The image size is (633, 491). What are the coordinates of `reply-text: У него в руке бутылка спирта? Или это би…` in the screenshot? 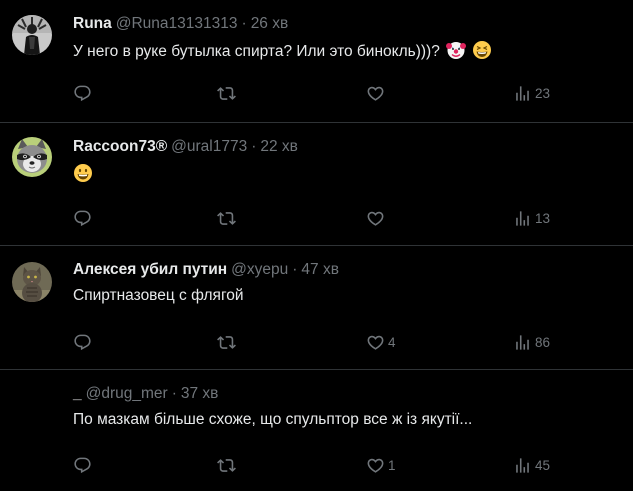 It's located at (345, 51).